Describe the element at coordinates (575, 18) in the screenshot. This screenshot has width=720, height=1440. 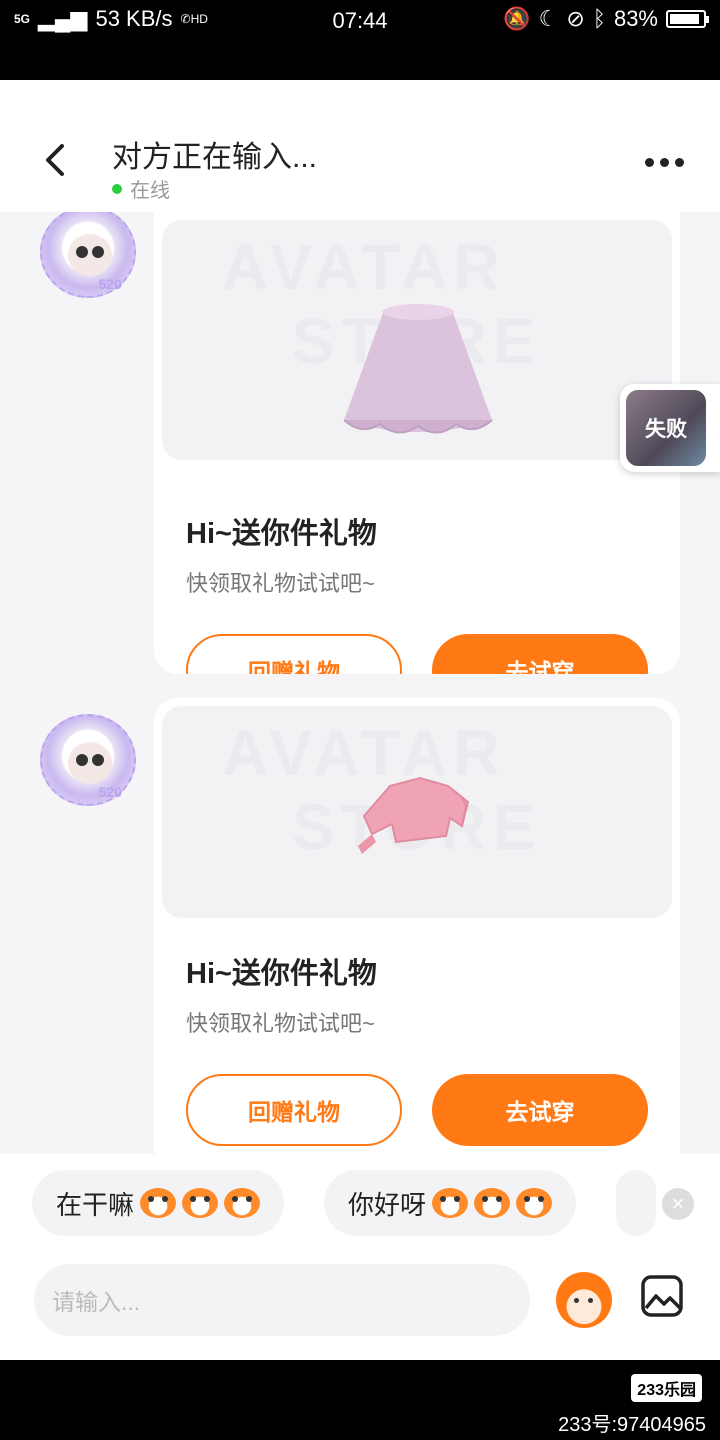
I see `lock-rotation-icon: ⊘` at that location.